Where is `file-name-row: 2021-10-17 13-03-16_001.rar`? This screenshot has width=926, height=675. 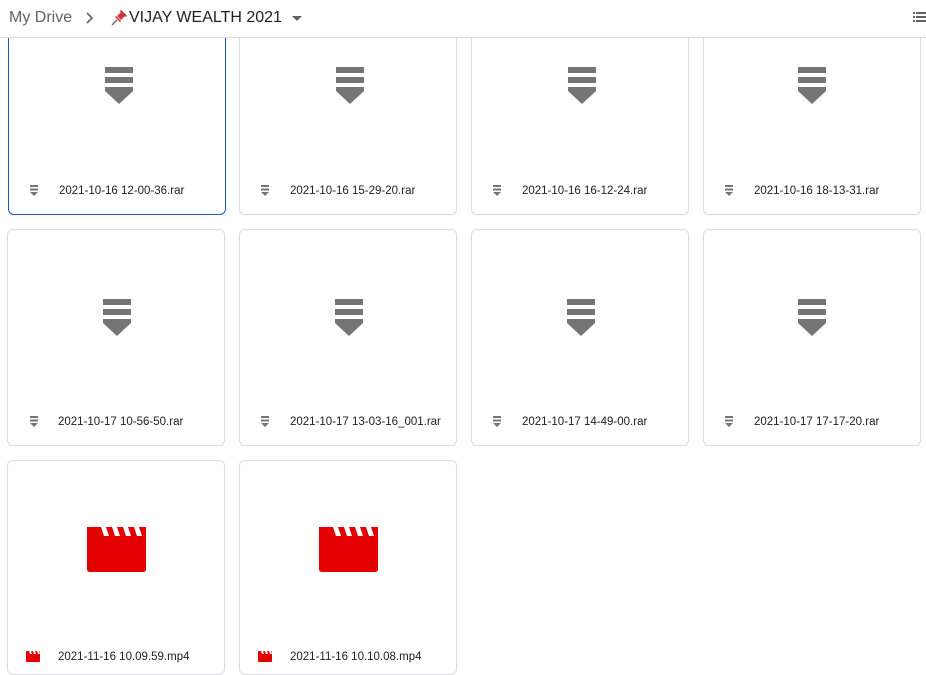
file-name-row: 2021-10-17 13-03-16_001.rar is located at coordinates (348, 423).